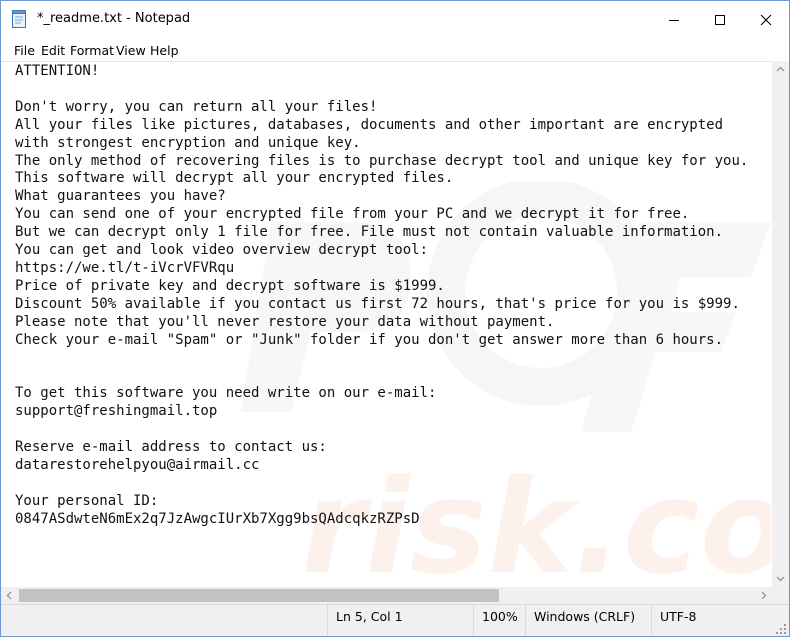 The image size is (790, 637). I want to click on encoding: UTF-8, so click(715, 620).